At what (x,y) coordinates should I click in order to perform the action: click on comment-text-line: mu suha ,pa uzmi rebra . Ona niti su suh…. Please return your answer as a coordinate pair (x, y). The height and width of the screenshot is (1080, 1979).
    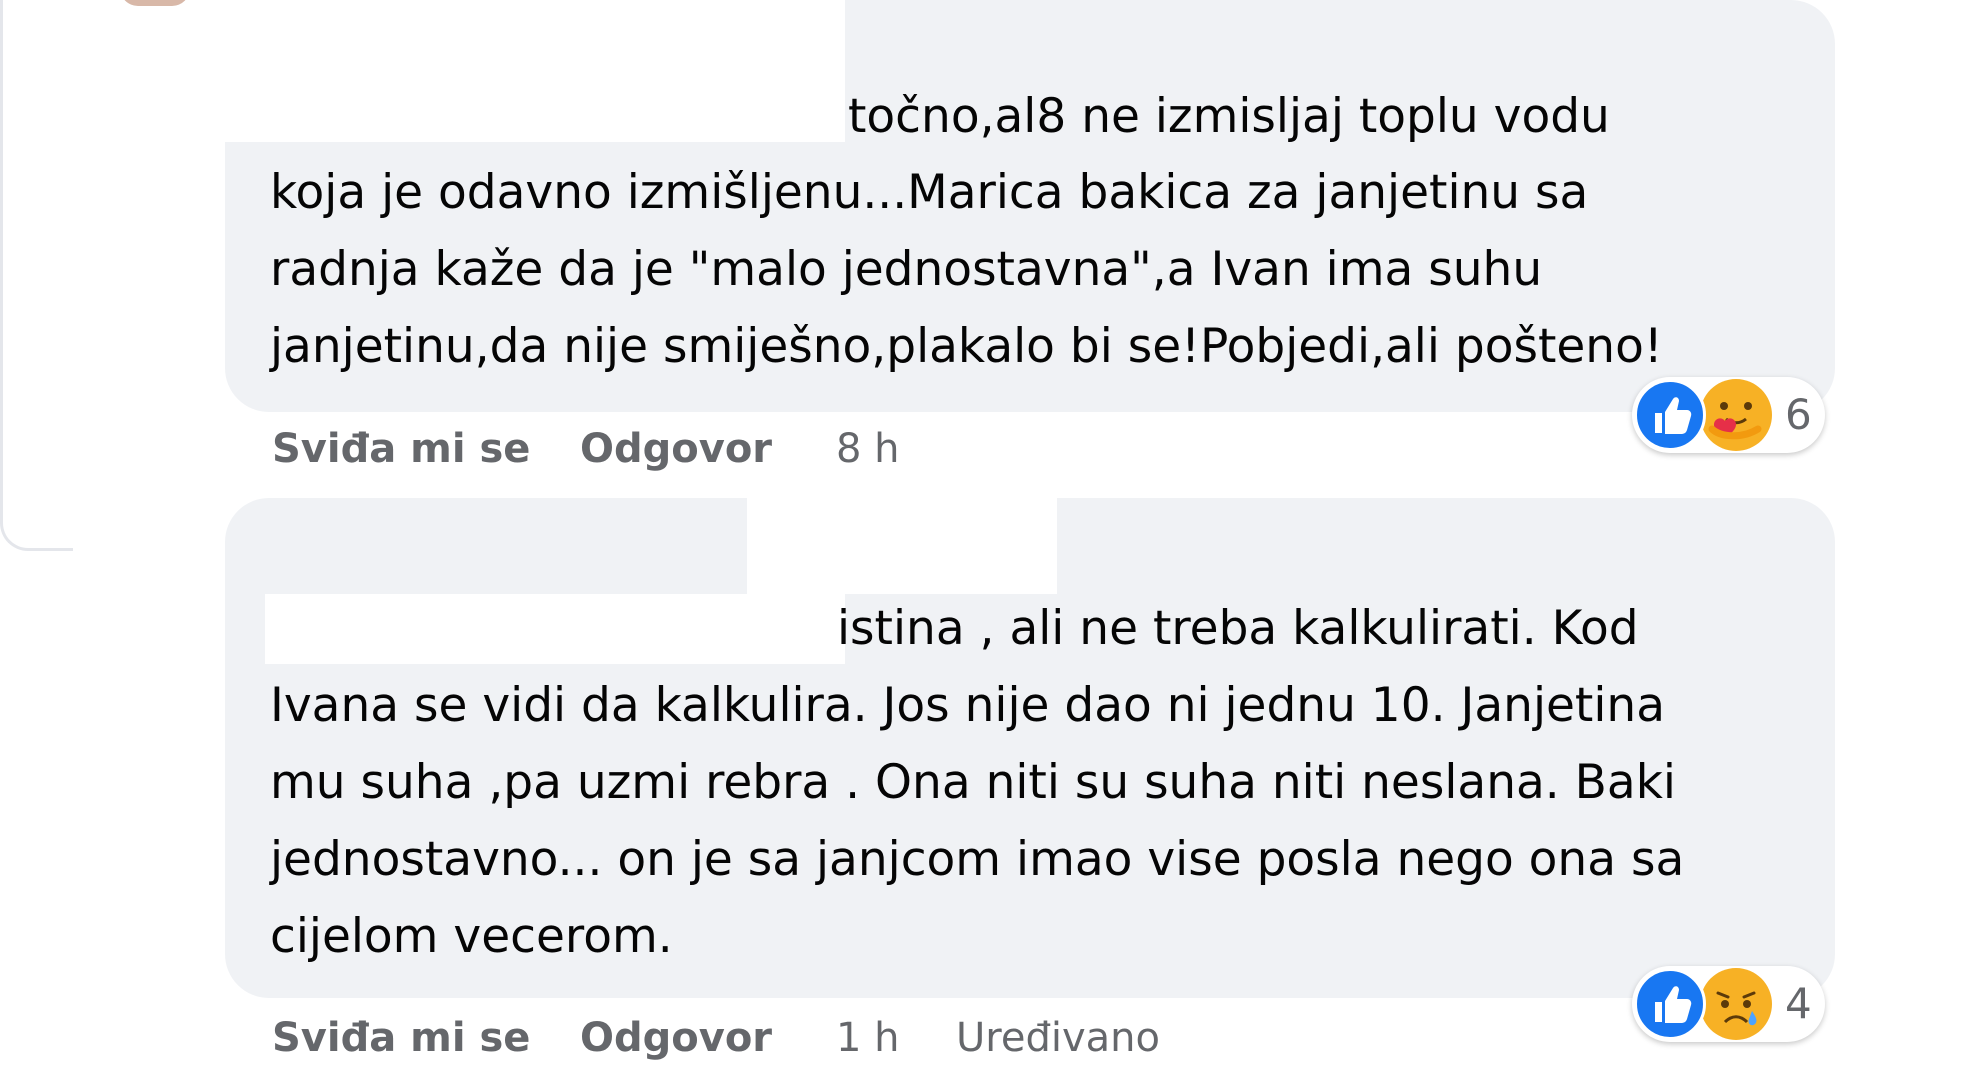
    Looking at the image, I should click on (973, 782).